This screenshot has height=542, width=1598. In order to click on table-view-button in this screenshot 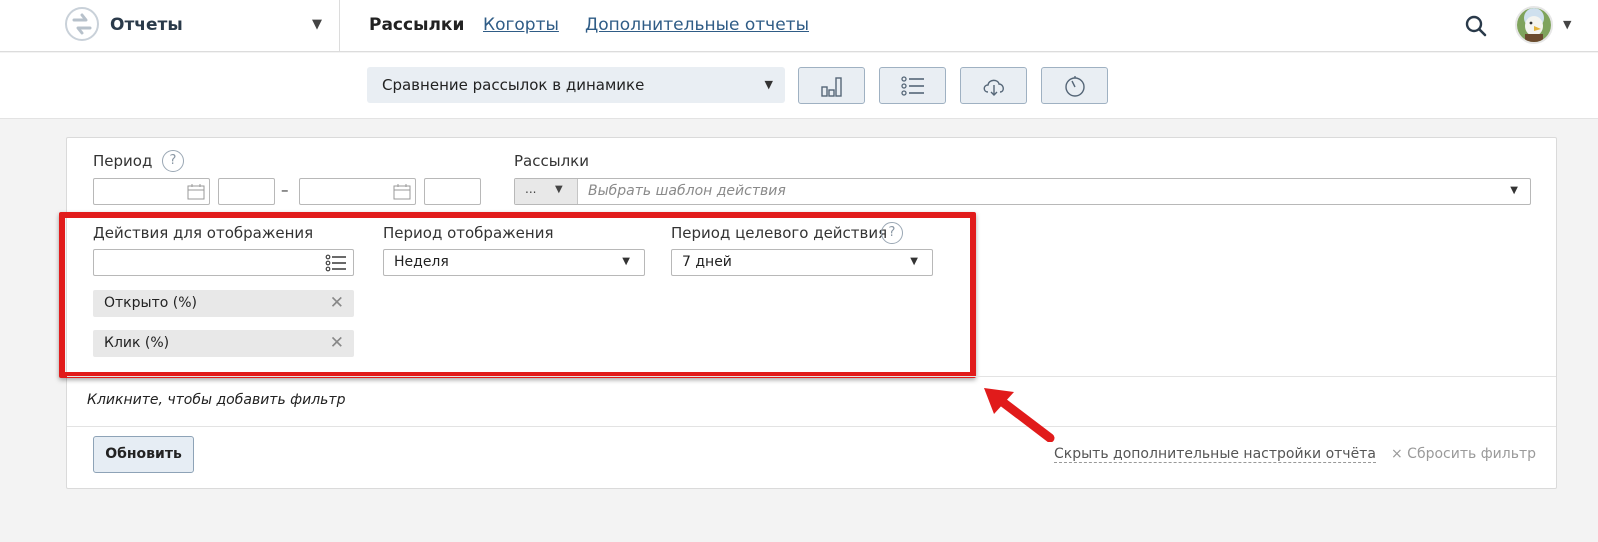, I will do `click(912, 85)`.